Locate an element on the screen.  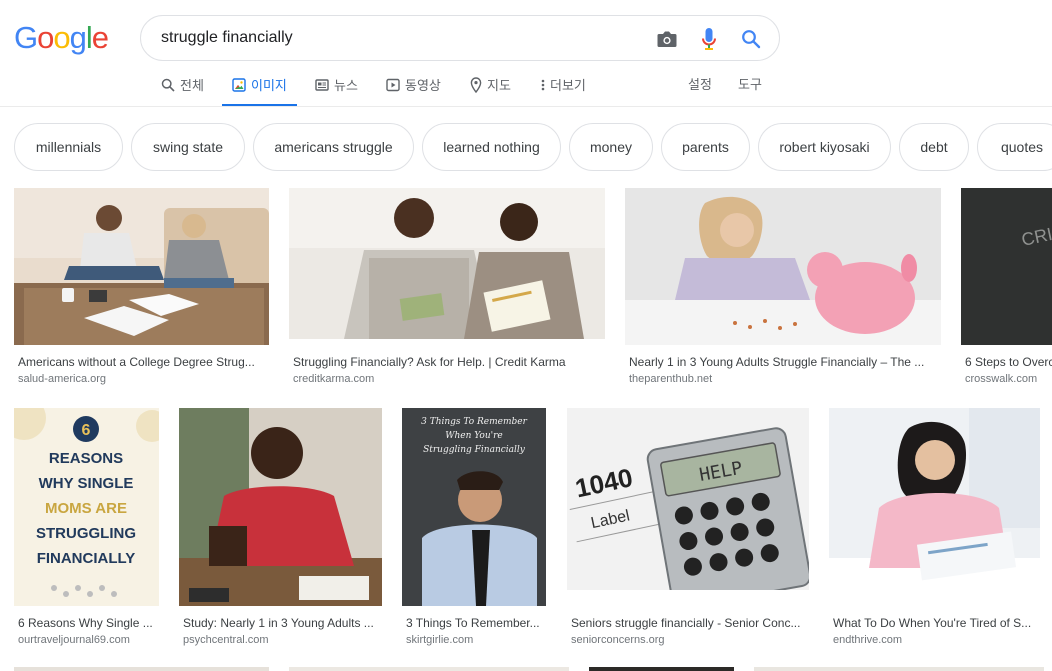
result-source: ourtraveljournal69.com is located at coordinates (89, 640).